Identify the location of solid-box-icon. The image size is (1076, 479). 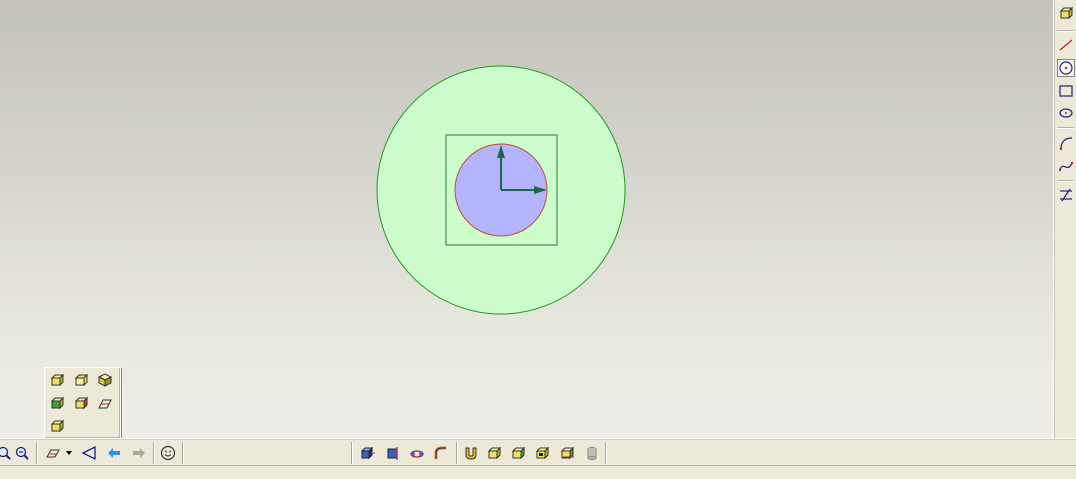
(495, 453).